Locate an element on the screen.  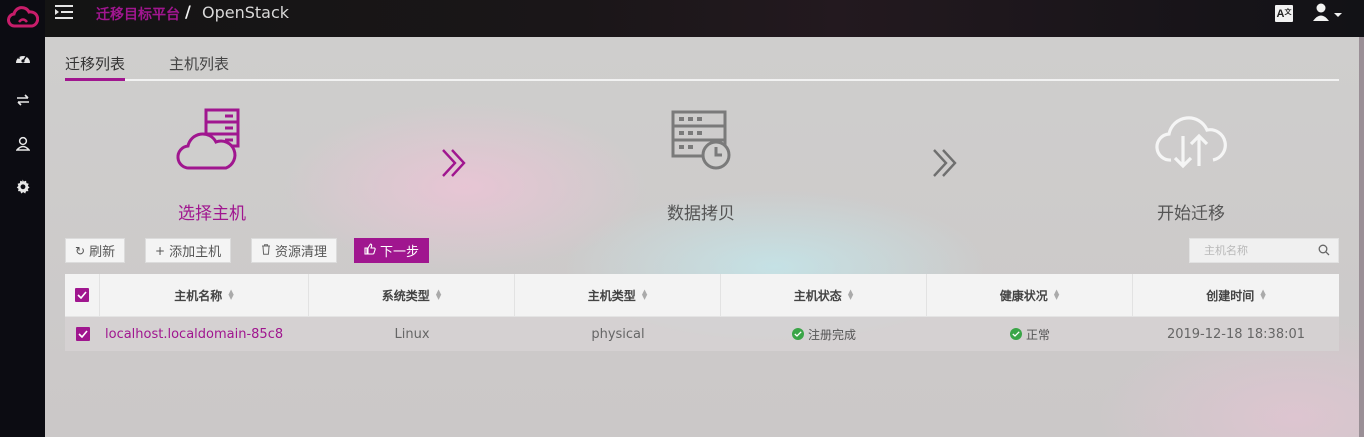
trash-icon is located at coordinates (266, 250).